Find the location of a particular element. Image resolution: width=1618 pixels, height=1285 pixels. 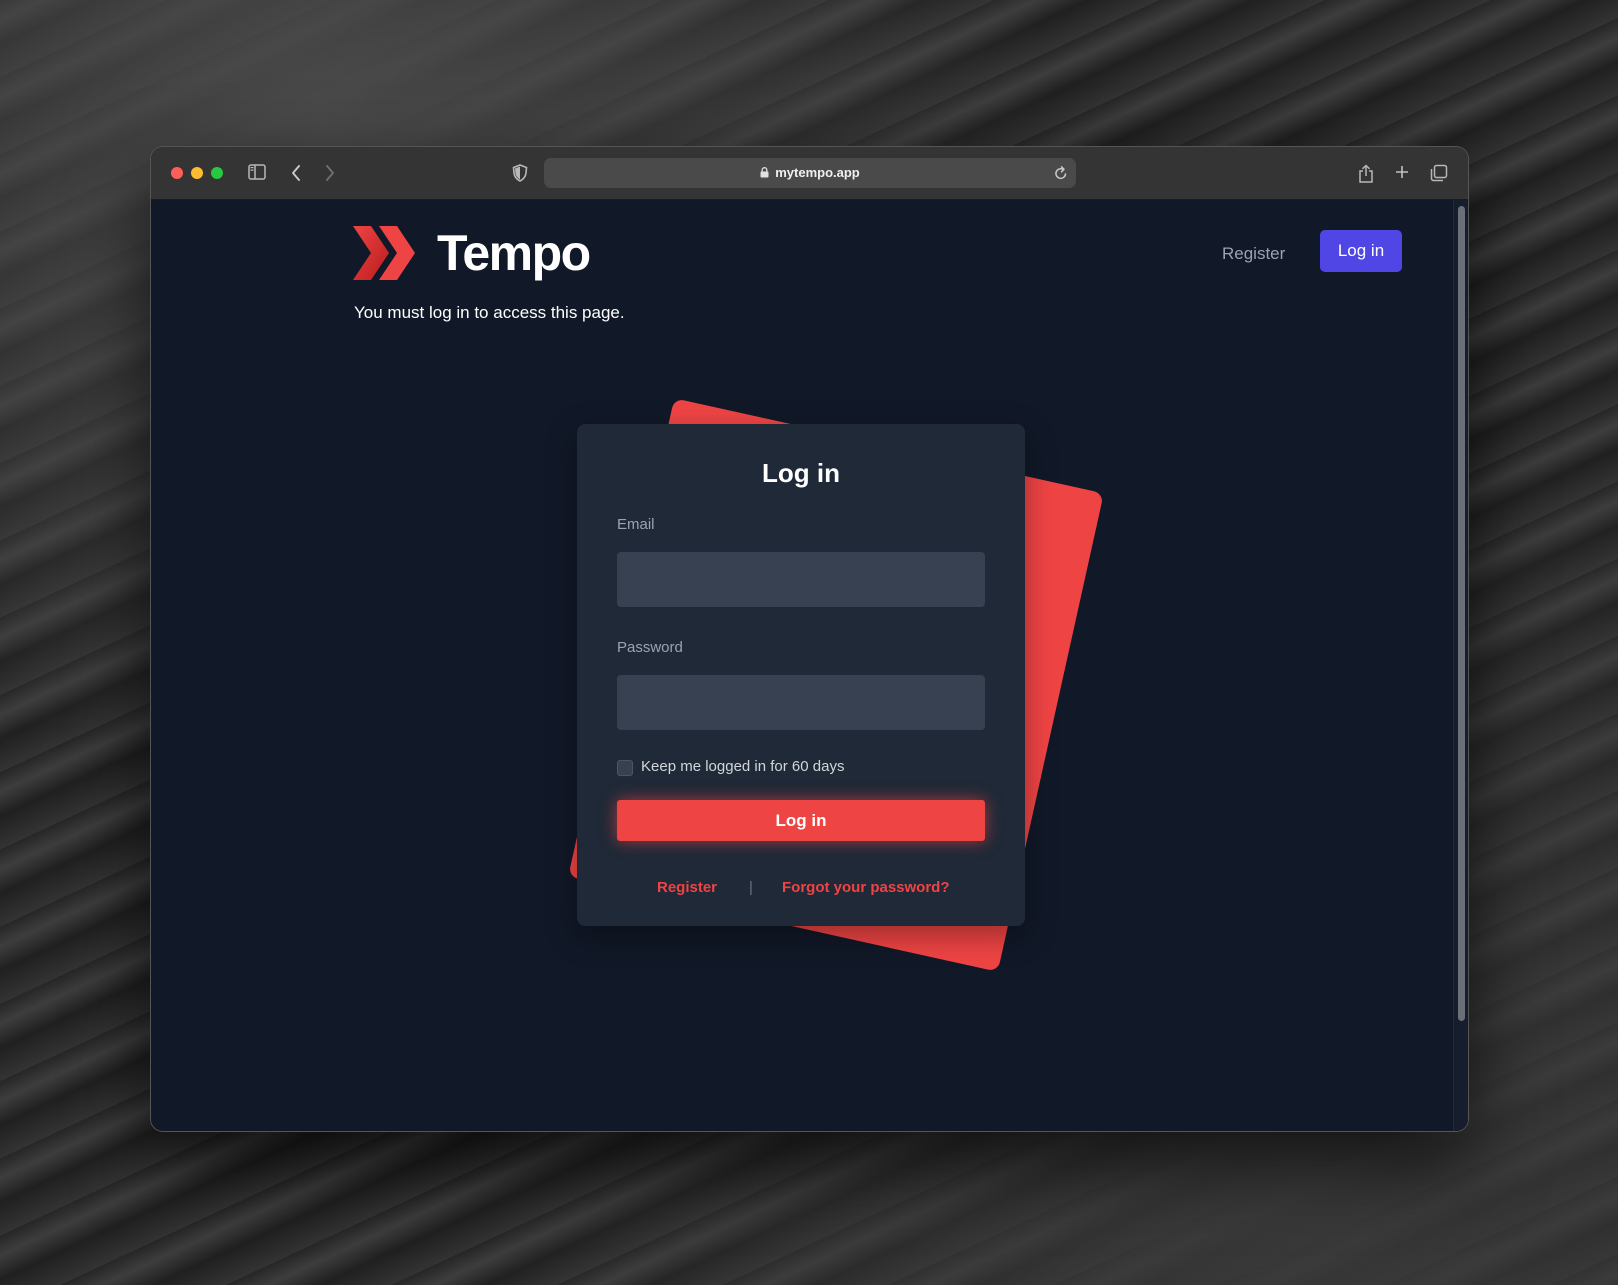

maximize-window-button is located at coordinates (217, 173).